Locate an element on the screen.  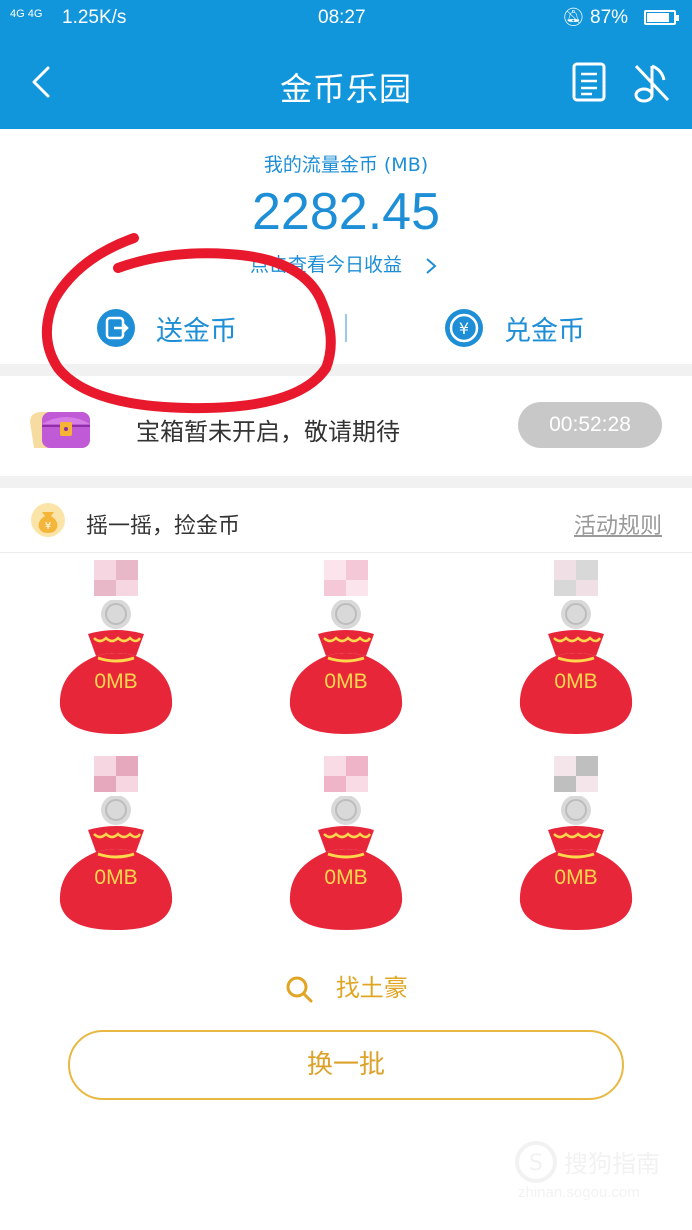
svg-text: S is located at coordinates (536, 1163).